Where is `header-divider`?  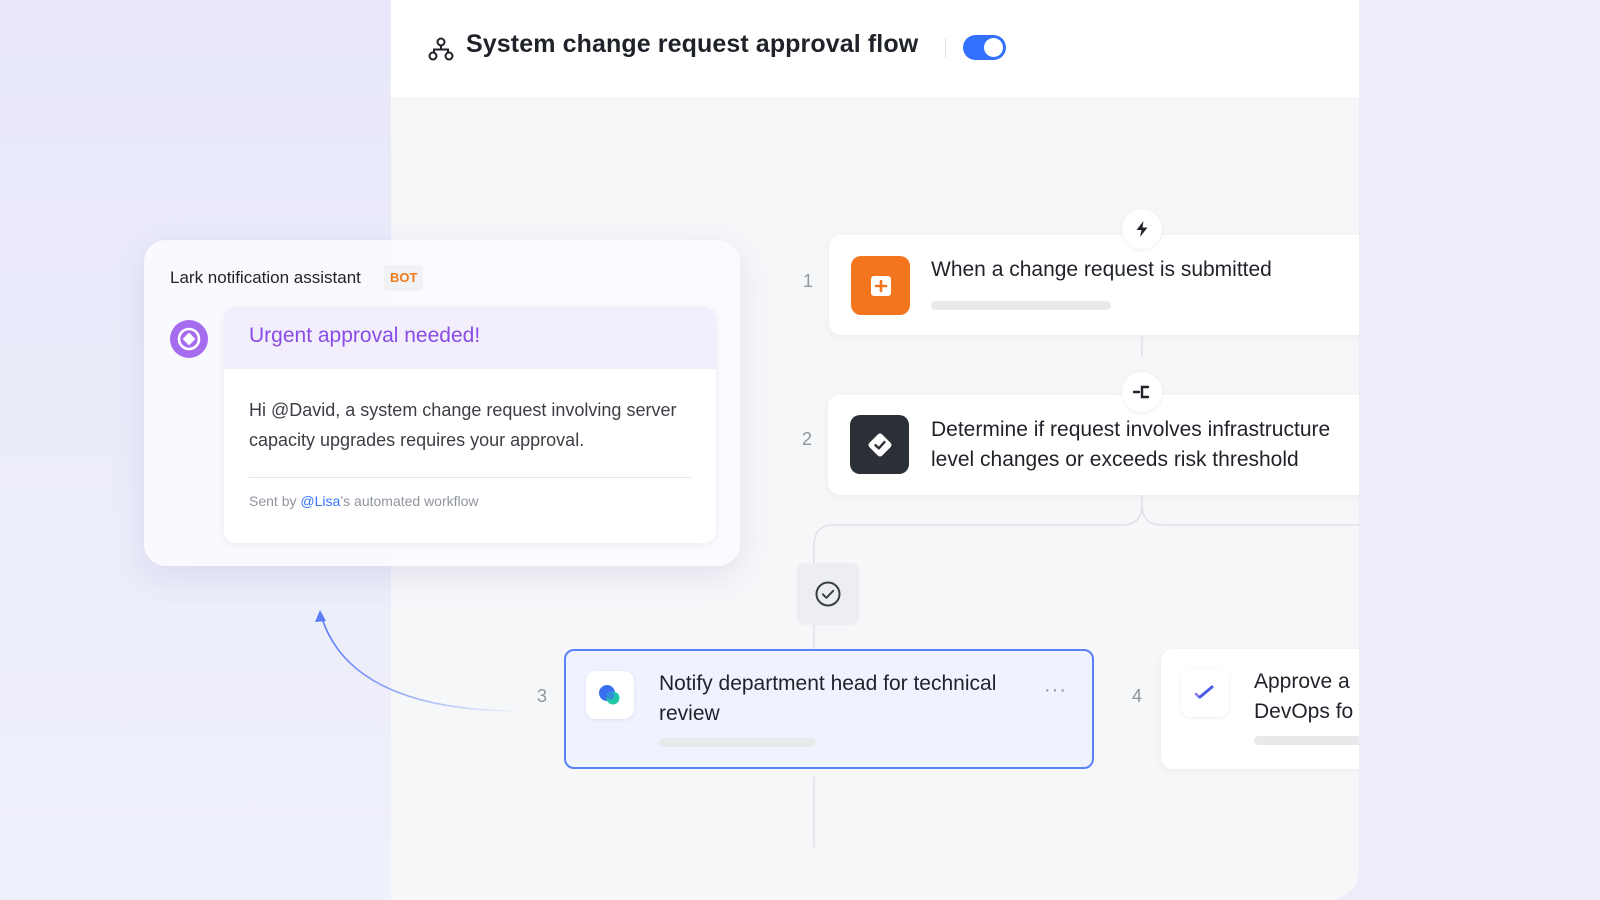
header-divider is located at coordinates (945, 48).